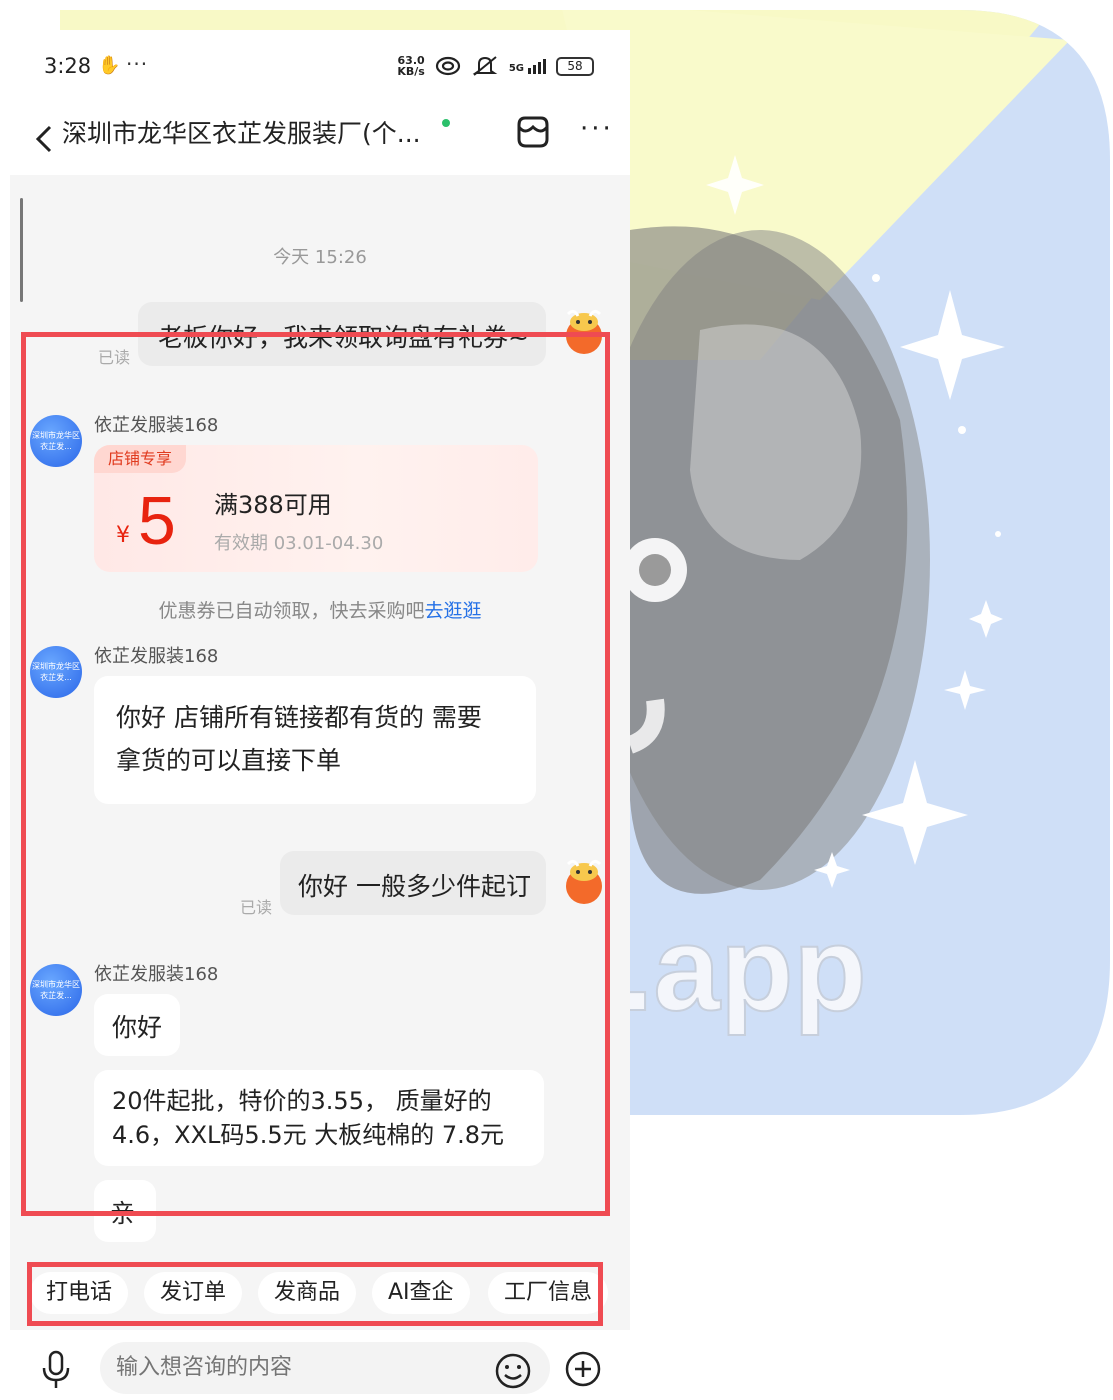 The height and width of the screenshot is (1400, 1113). What do you see at coordinates (56, 1370) in the screenshot?
I see `microphone-icon` at bounding box center [56, 1370].